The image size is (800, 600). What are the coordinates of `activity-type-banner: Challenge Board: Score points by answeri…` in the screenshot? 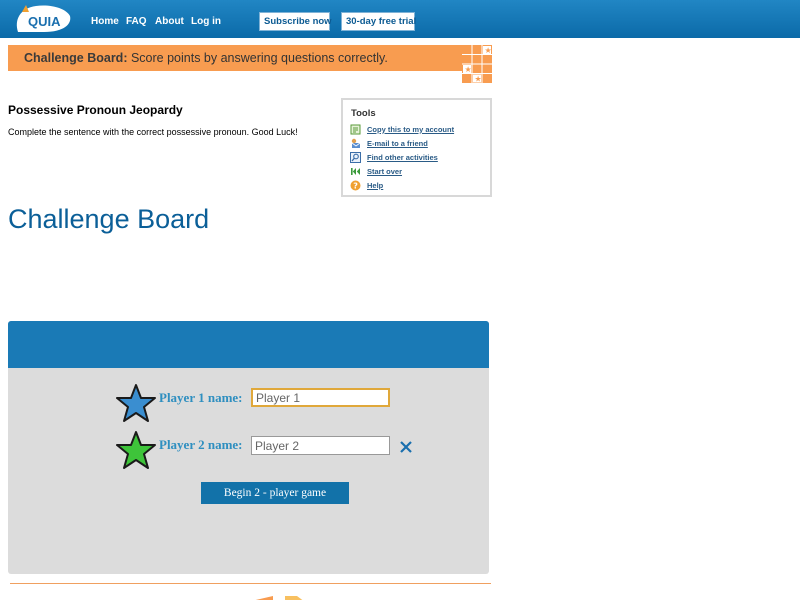 It's located at (236, 58).